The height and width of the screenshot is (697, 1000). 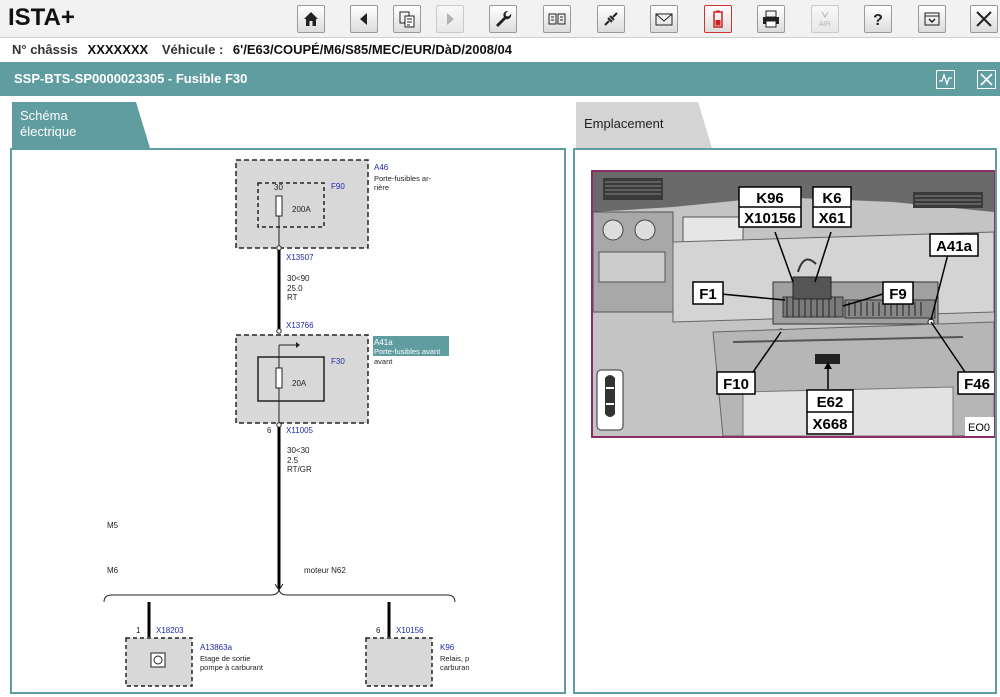 What do you see at coordinates (407, 351) in the screenshot?
I see `a41a-desc-1: Porte-fusibles avant` at bounding box center [407, 351].